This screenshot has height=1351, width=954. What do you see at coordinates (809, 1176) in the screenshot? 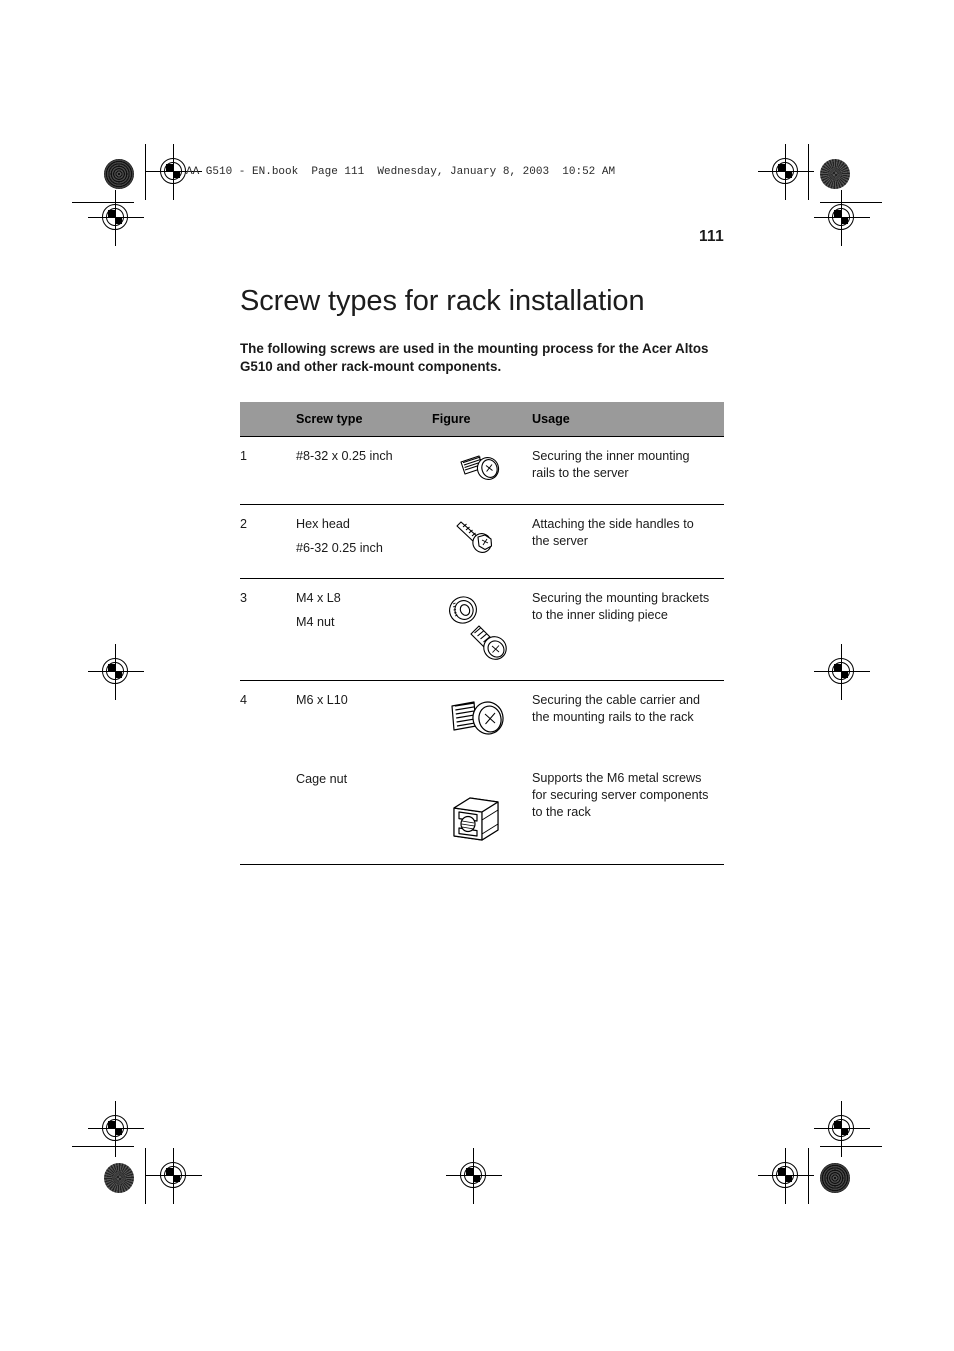
I see `trim-guide-bottom-right-vertical` at bounding box center [809, 1176].